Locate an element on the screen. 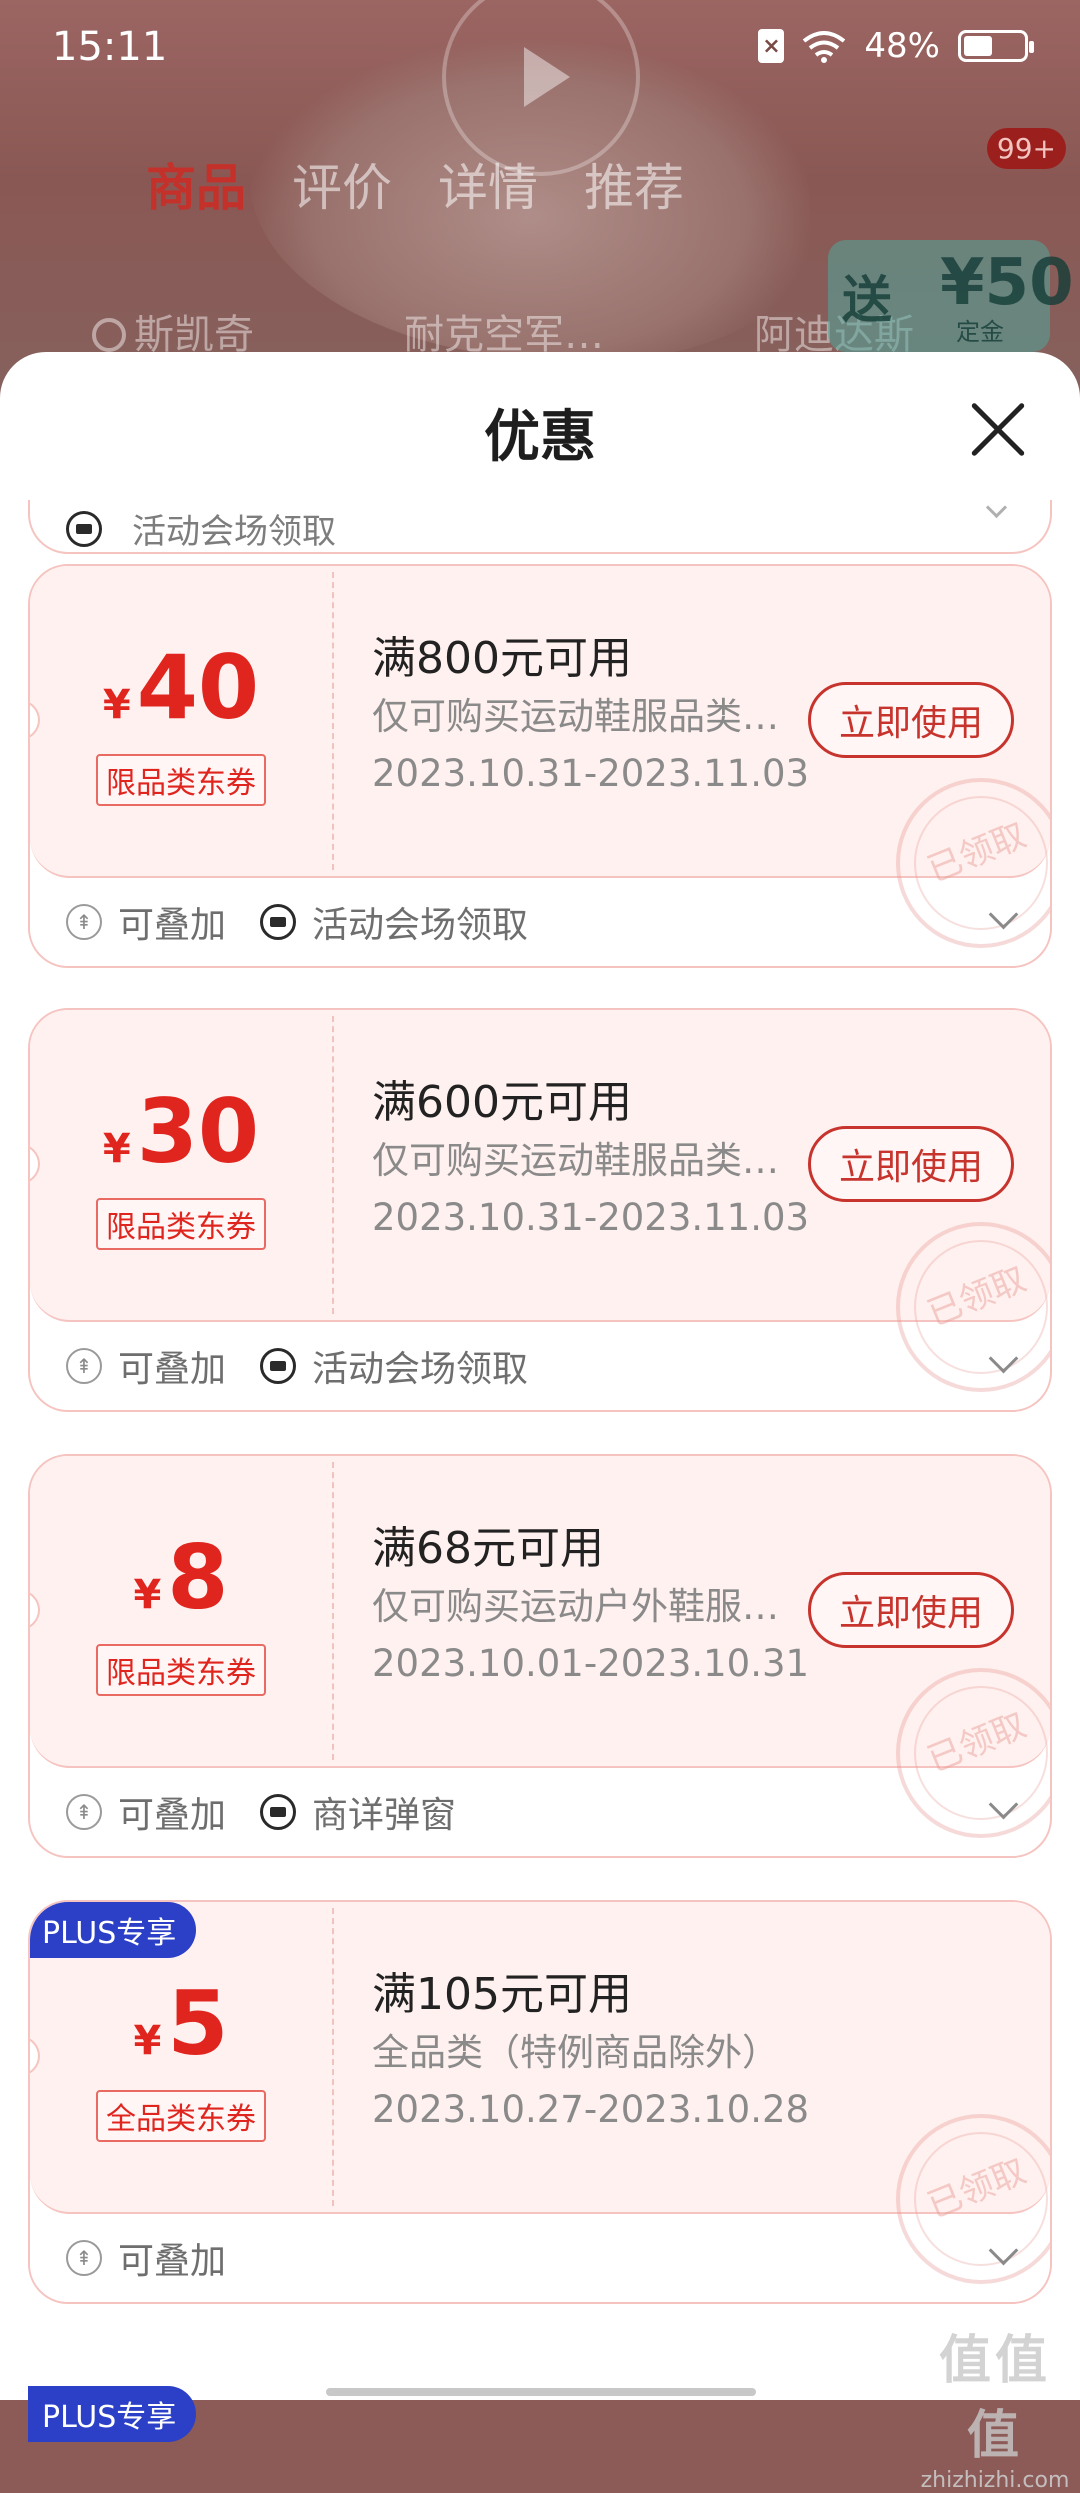 The width and height of the screenshot is (1080, 2493). watermark: 值值值 zhizhizhi.com is located at coordinates (995, 2405).